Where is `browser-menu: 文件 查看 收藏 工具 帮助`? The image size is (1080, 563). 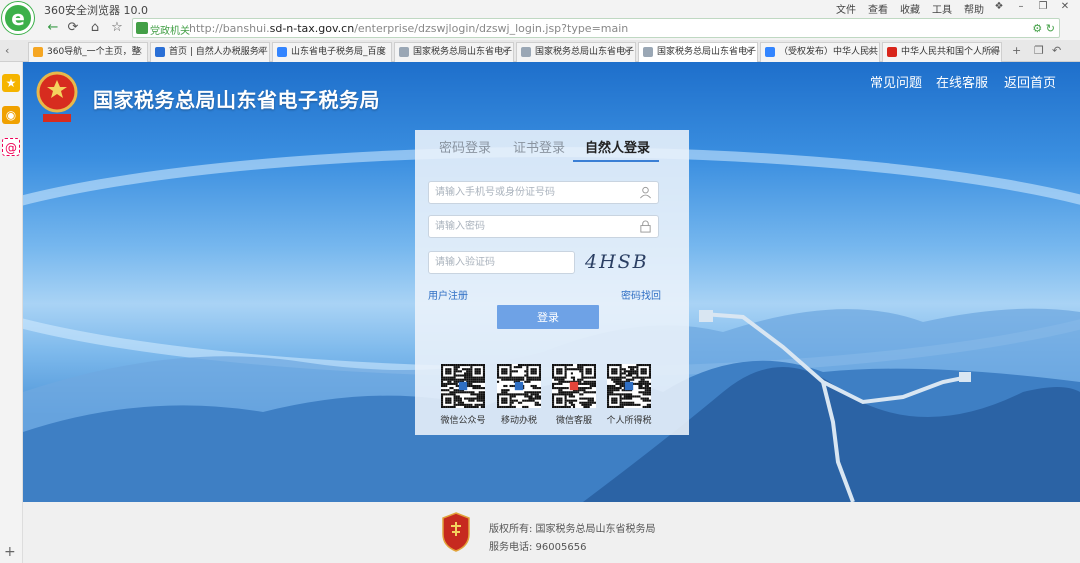
browser-menu: 文件 查看 收藏 工具 帮助 is located at coordinates (910, 8).